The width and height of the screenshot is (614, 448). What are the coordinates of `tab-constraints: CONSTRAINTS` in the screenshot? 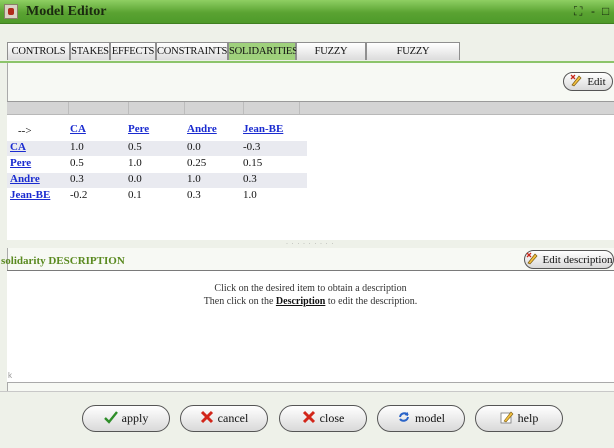 It's located at (192, 51).